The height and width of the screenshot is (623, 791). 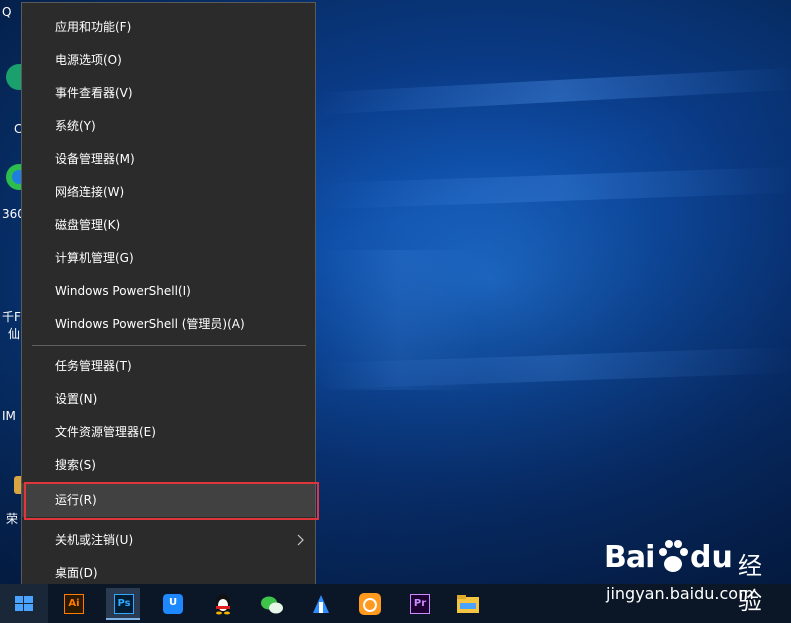 I want to click on start-button, so click(x=24, y=603).